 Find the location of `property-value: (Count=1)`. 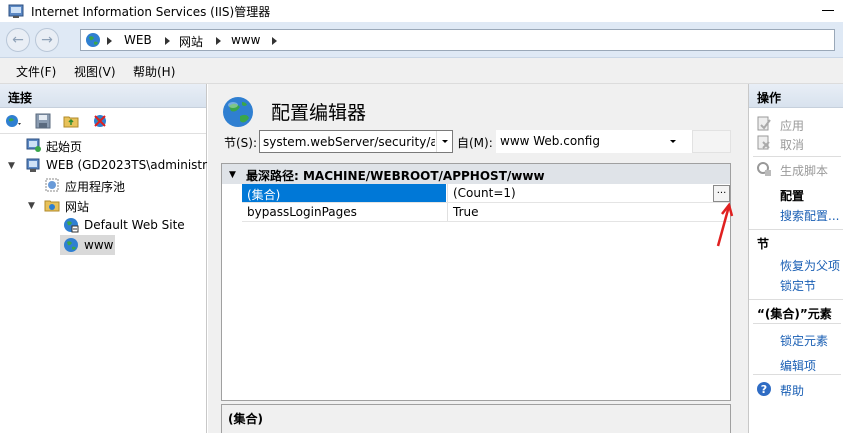

property-value: (Count=1) is located at coordinates (588, 193).